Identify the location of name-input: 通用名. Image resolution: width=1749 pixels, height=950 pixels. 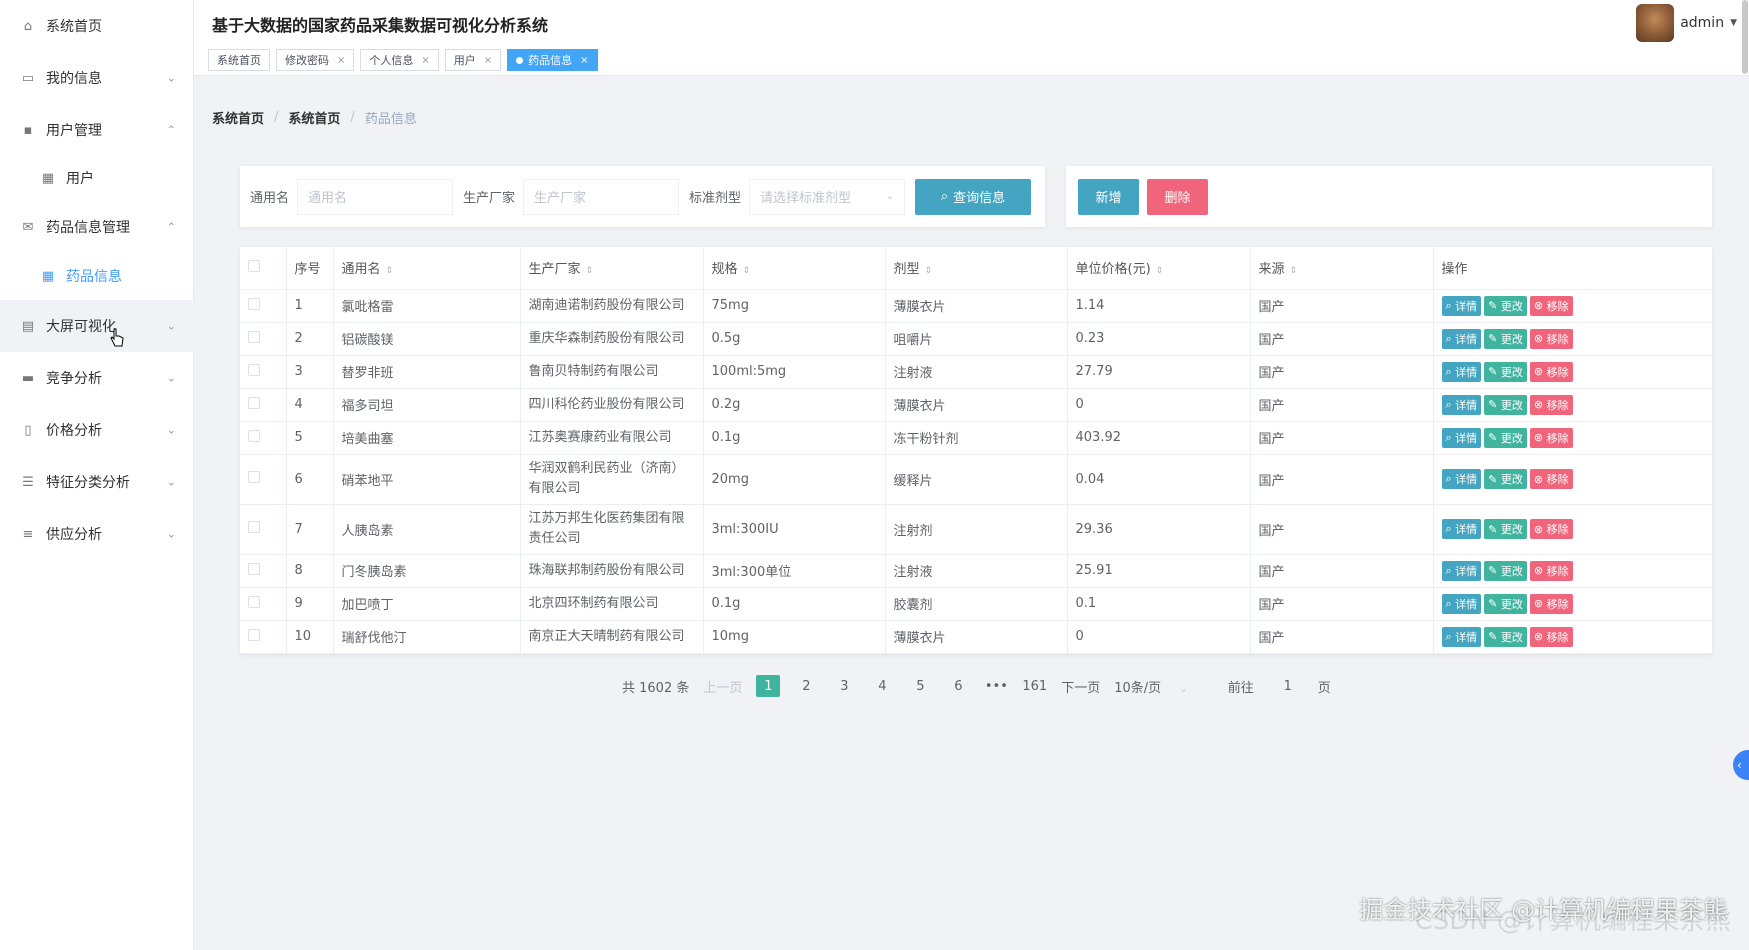
(375, 196).